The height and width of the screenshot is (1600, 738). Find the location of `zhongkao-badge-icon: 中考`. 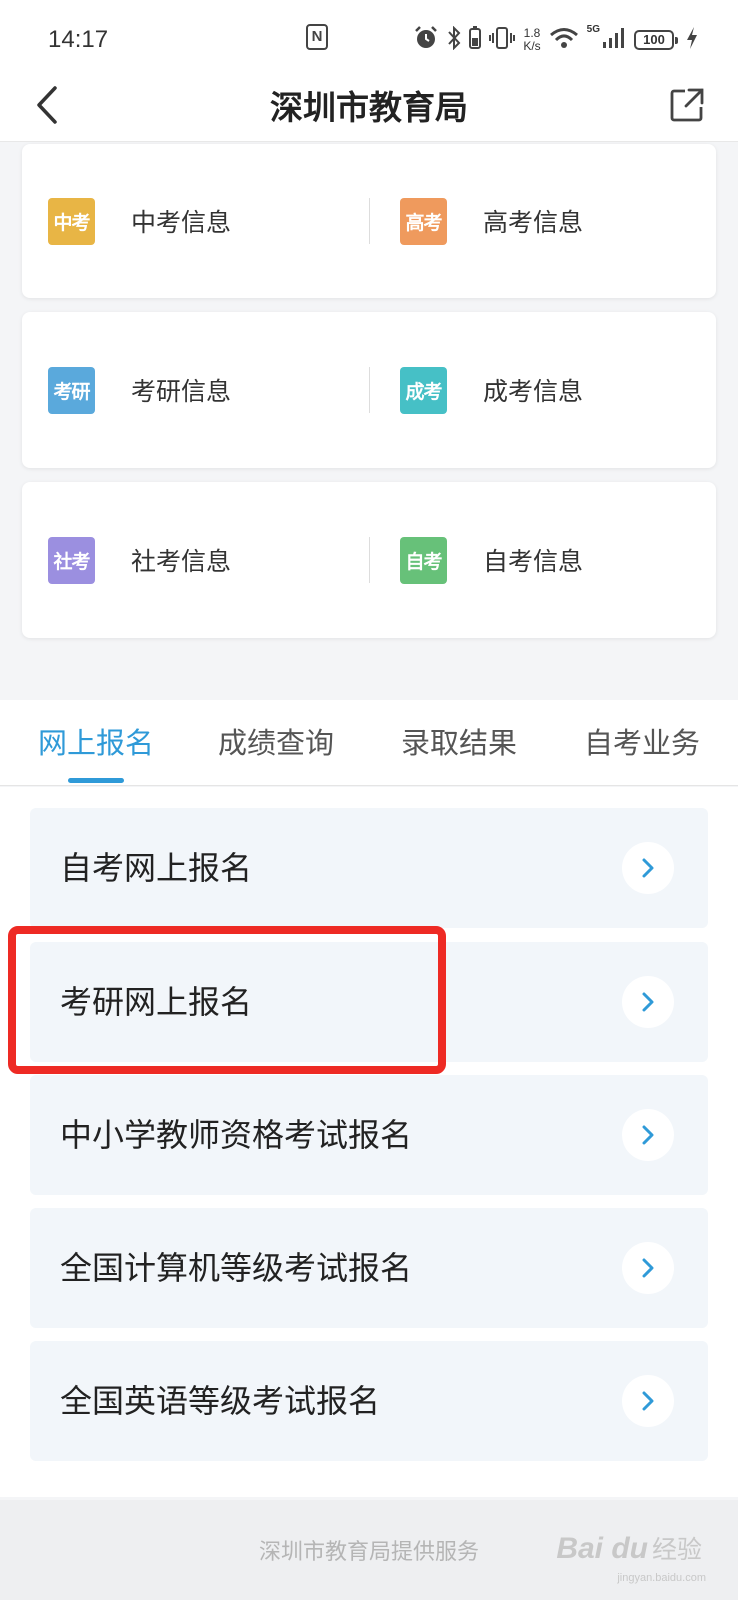

zhongkao-badge-icon: 中考 is located at coordinates (71, 221).